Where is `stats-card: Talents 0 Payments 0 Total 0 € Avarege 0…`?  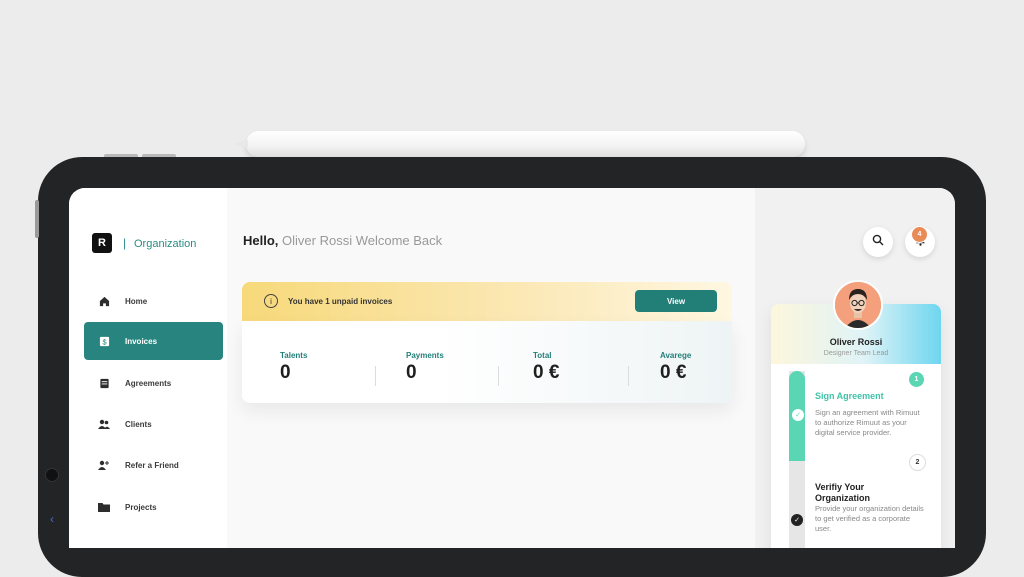 stats-card: Talents 0 Payments 0 Total 0 € Avarege 0… is located at coordinates (487, 362).